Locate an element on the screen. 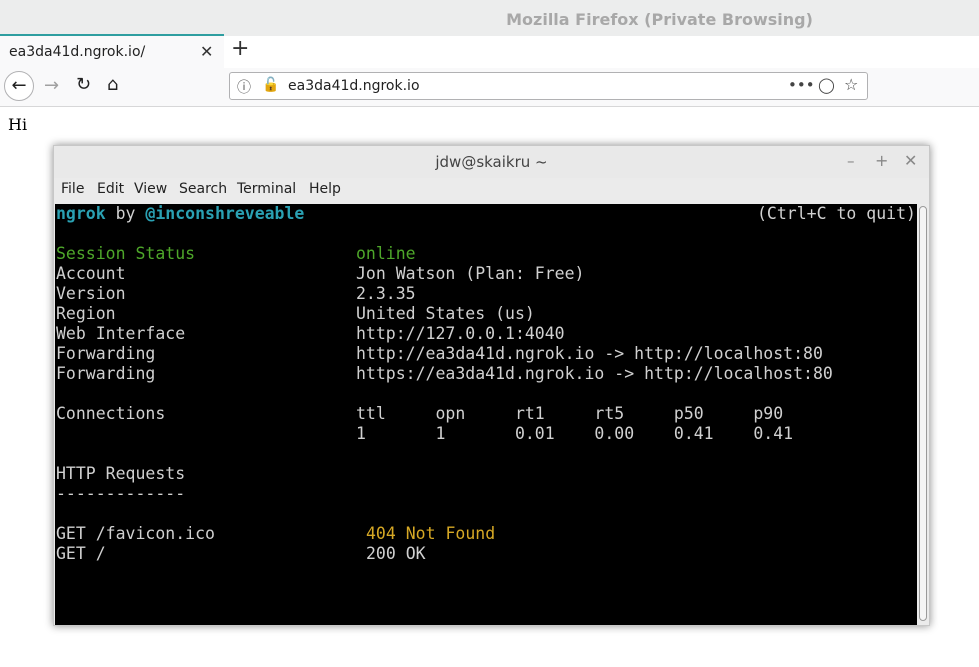  home-icon: ⌂ is located at coordinates (112, 84).